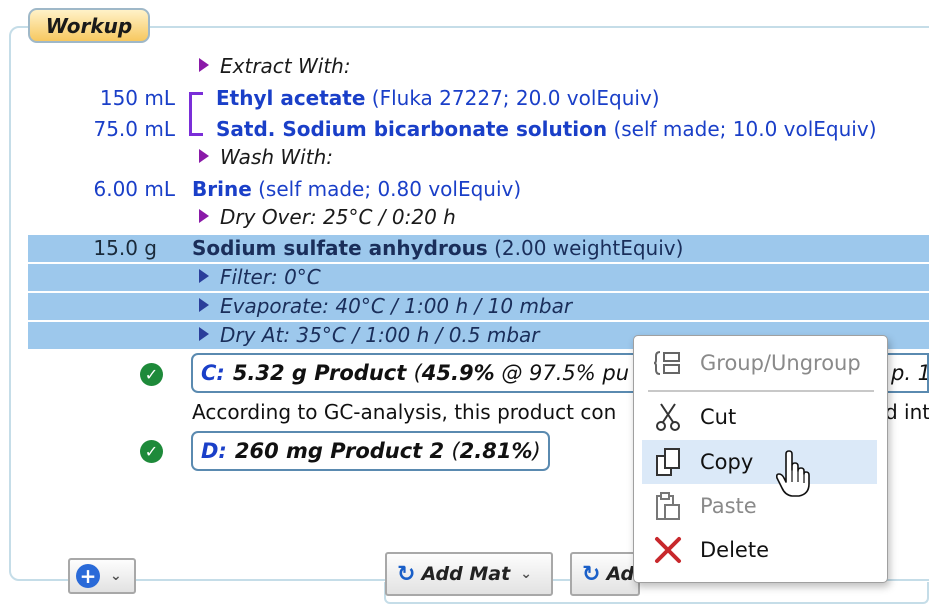 The width and height of the screenshot is (929, 604). What do you see at coordinates (759, 506) in the screenshot?
I see `menu-item-paste: Paste` at bounding box center [759, 506].